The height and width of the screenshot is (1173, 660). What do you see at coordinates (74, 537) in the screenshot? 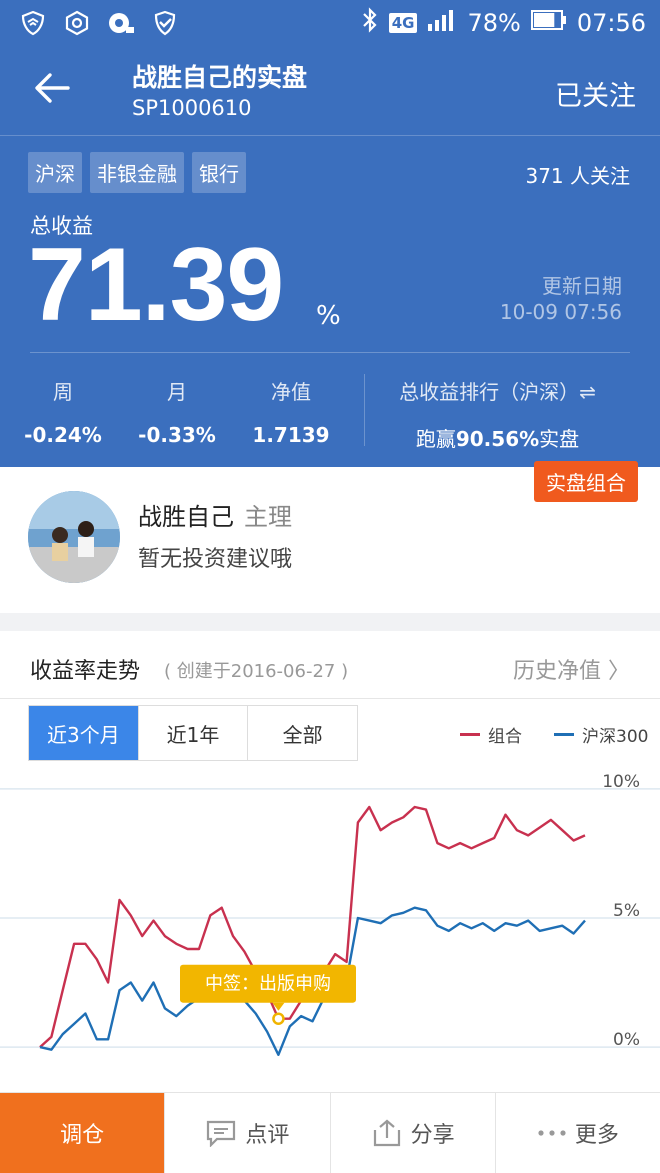
I see `avatar` at bounding box center [74, 537].